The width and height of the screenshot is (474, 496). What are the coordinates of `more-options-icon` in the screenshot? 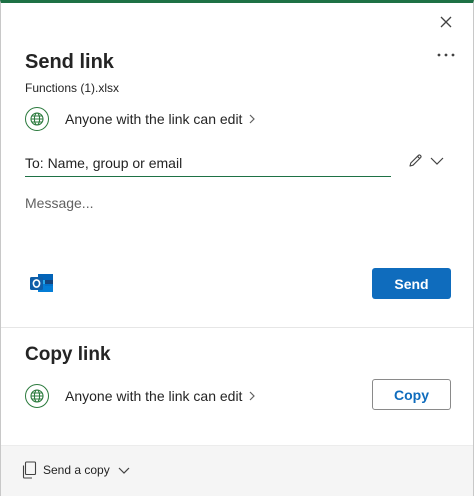 It's located at (446, 55).